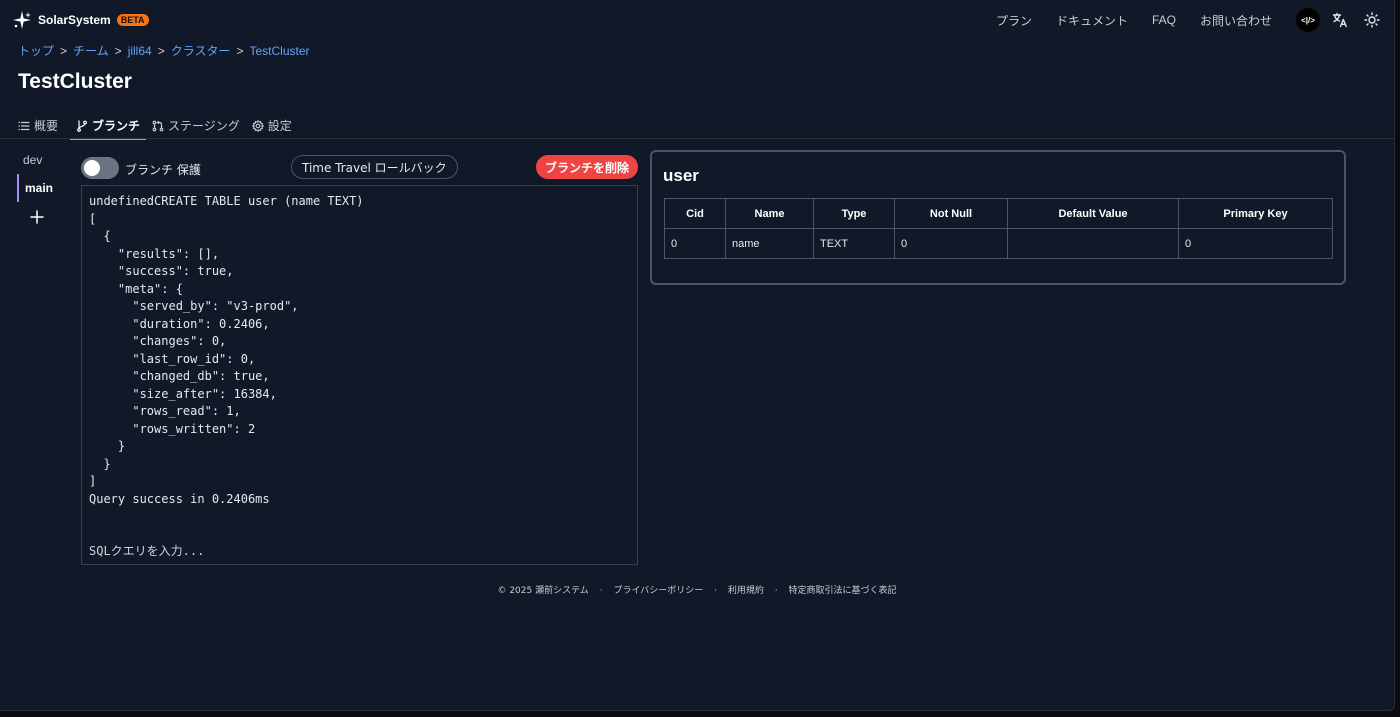 Image resolution: width=1400 pixels, height=717 pixels. Describe the element at coordinates (279, 126) in the screenshot. I see `tab-label: 設定` at that location.